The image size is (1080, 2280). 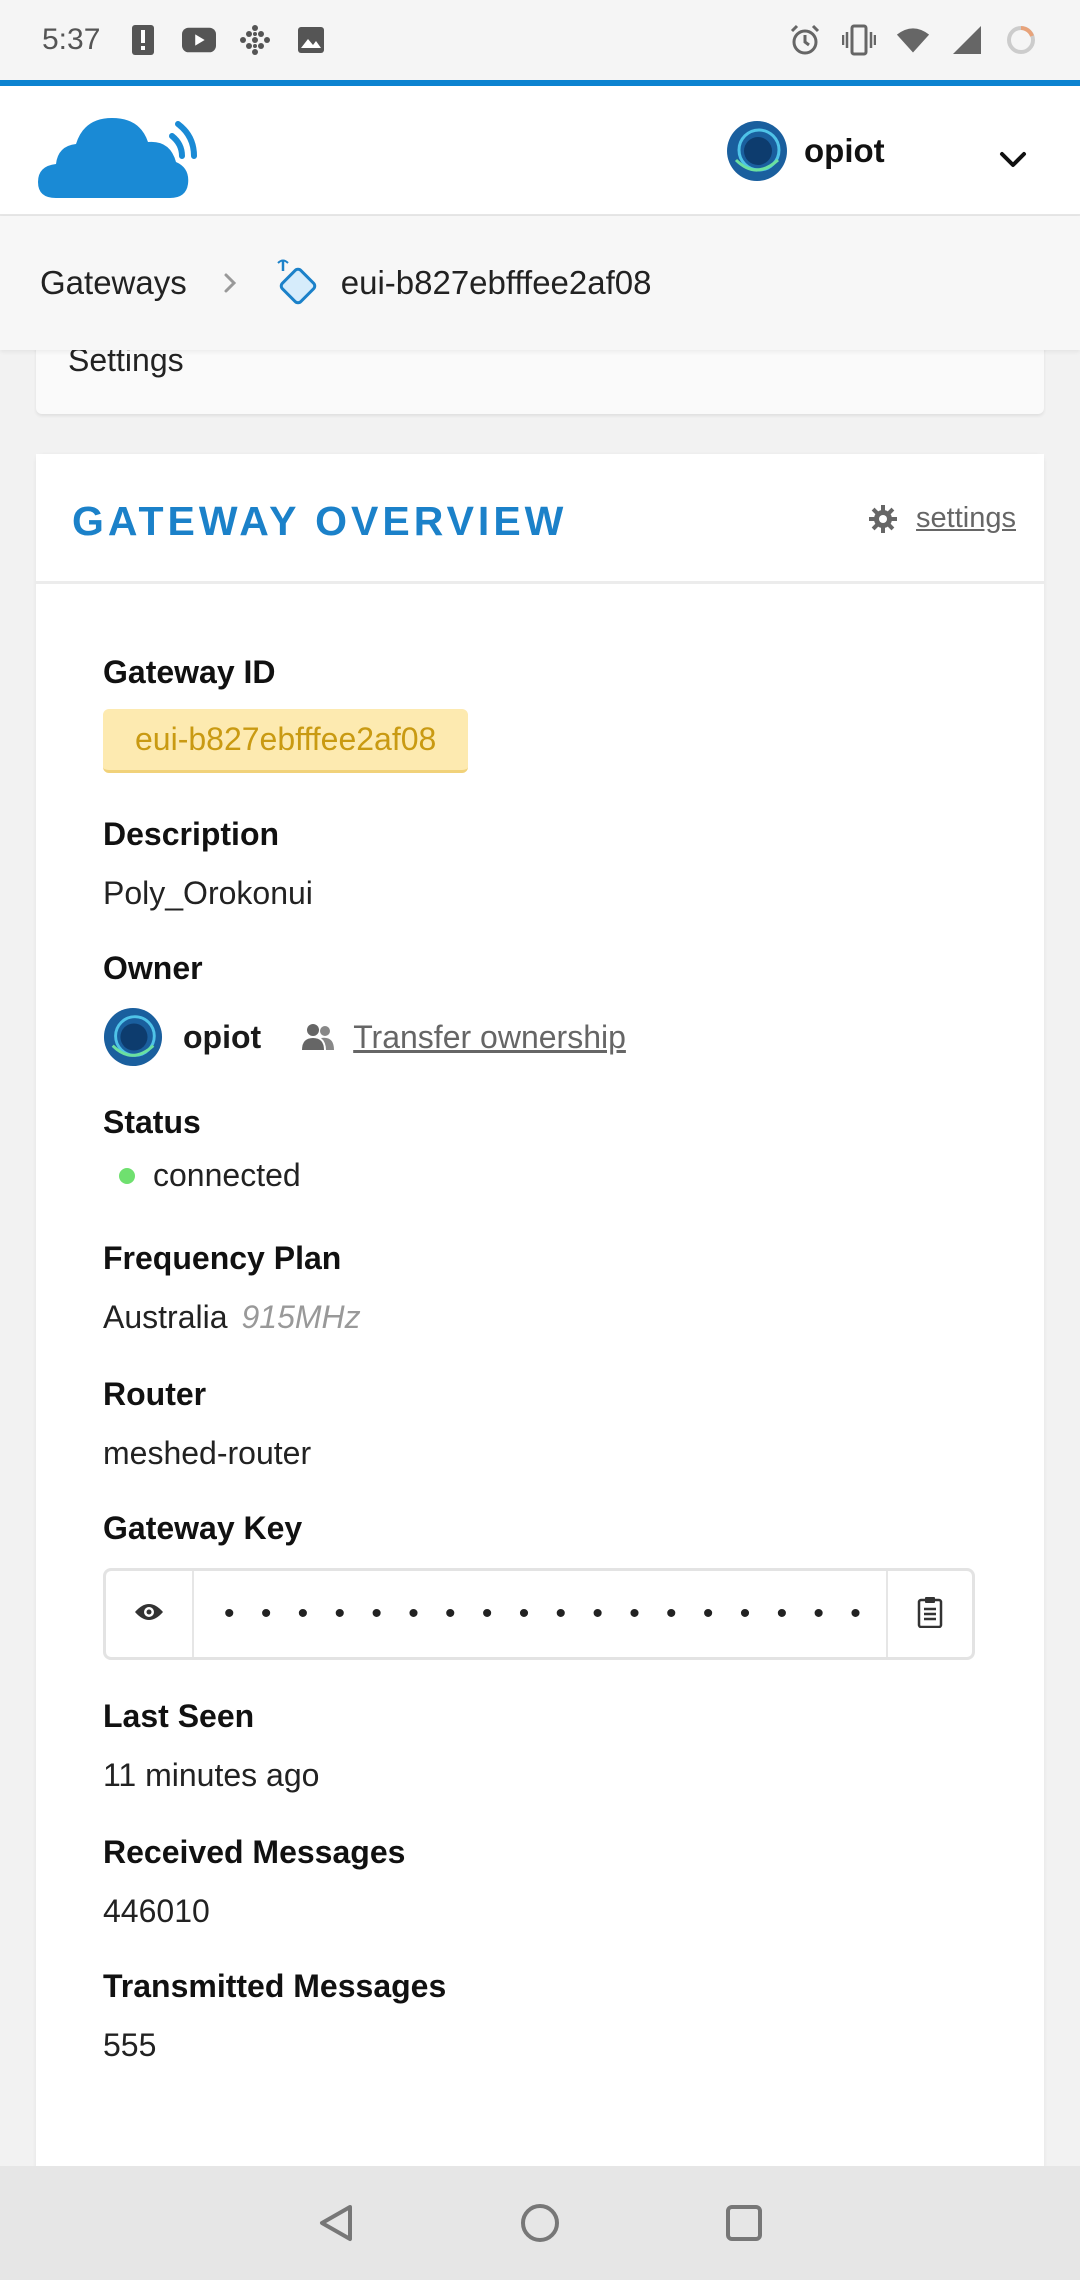 What do you see at coordinates (301, 1317) in the screenshot?
I see `frequency-plan-detail: 915MHz` at bounding box center [301, 1317].